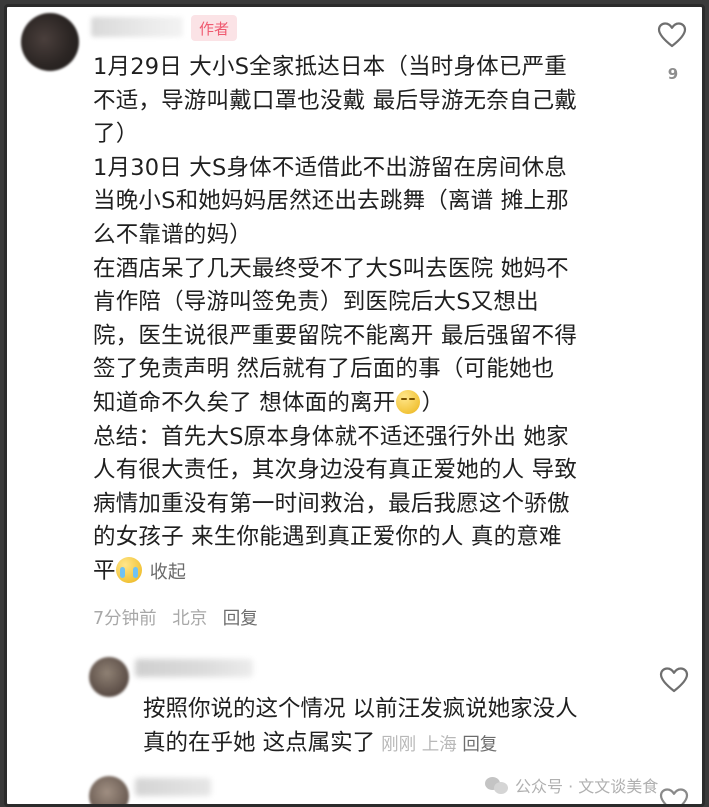 The height and width of the screenshot is (807, 709). I want to click on reply2-like-button, so click(674, 795).